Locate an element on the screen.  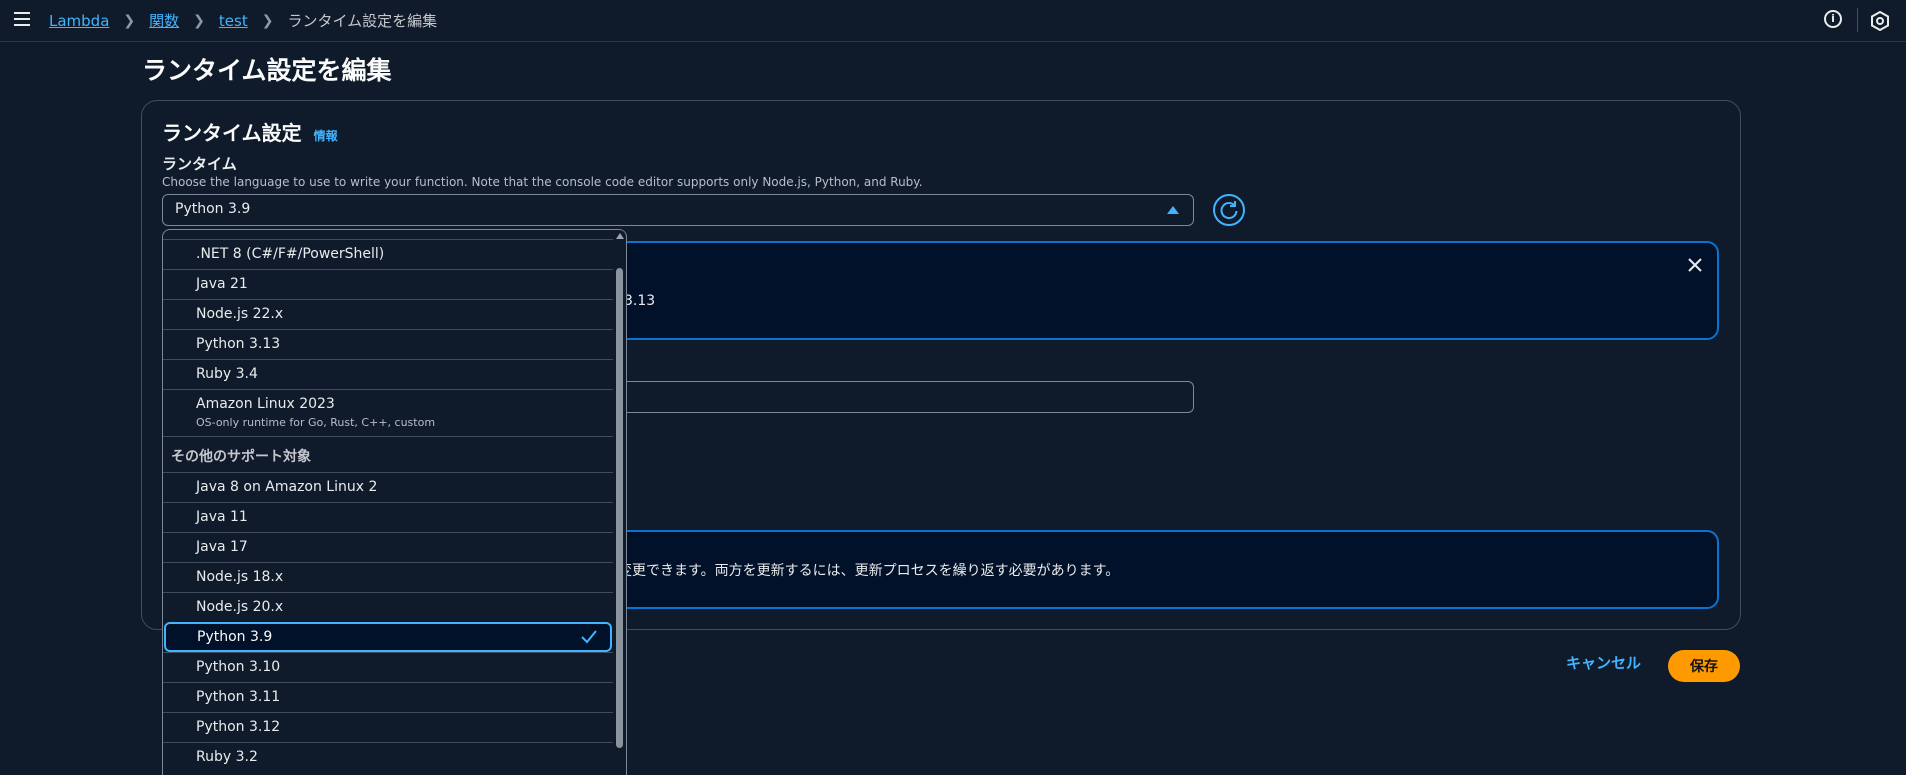
option-nodejs20: Node.js 20.x is located at coordinates (388, 607).